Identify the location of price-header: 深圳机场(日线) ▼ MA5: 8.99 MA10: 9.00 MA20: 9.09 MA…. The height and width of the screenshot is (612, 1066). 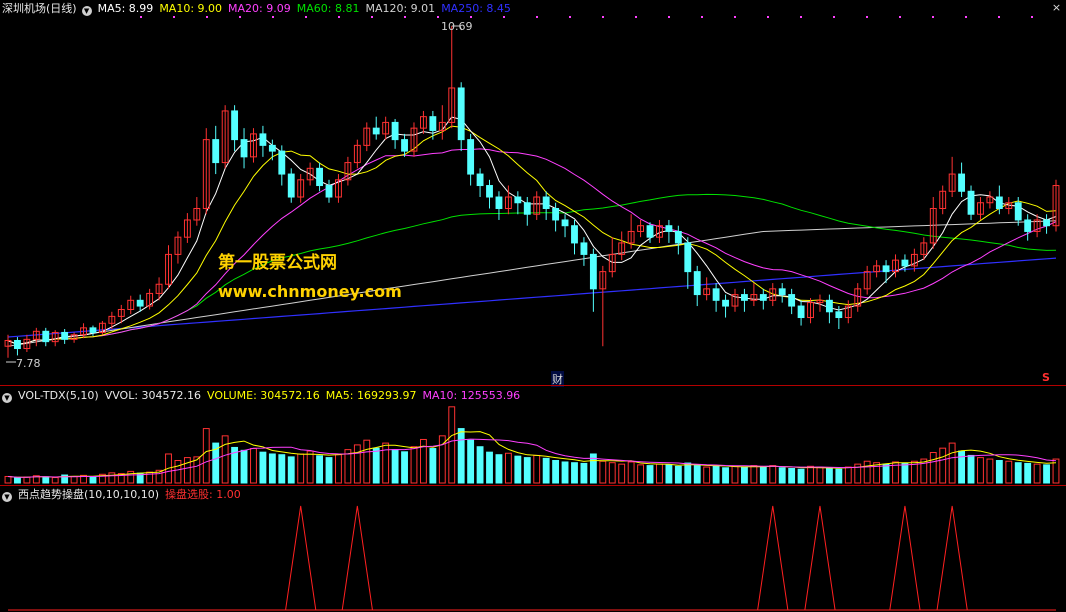
(259, 9).